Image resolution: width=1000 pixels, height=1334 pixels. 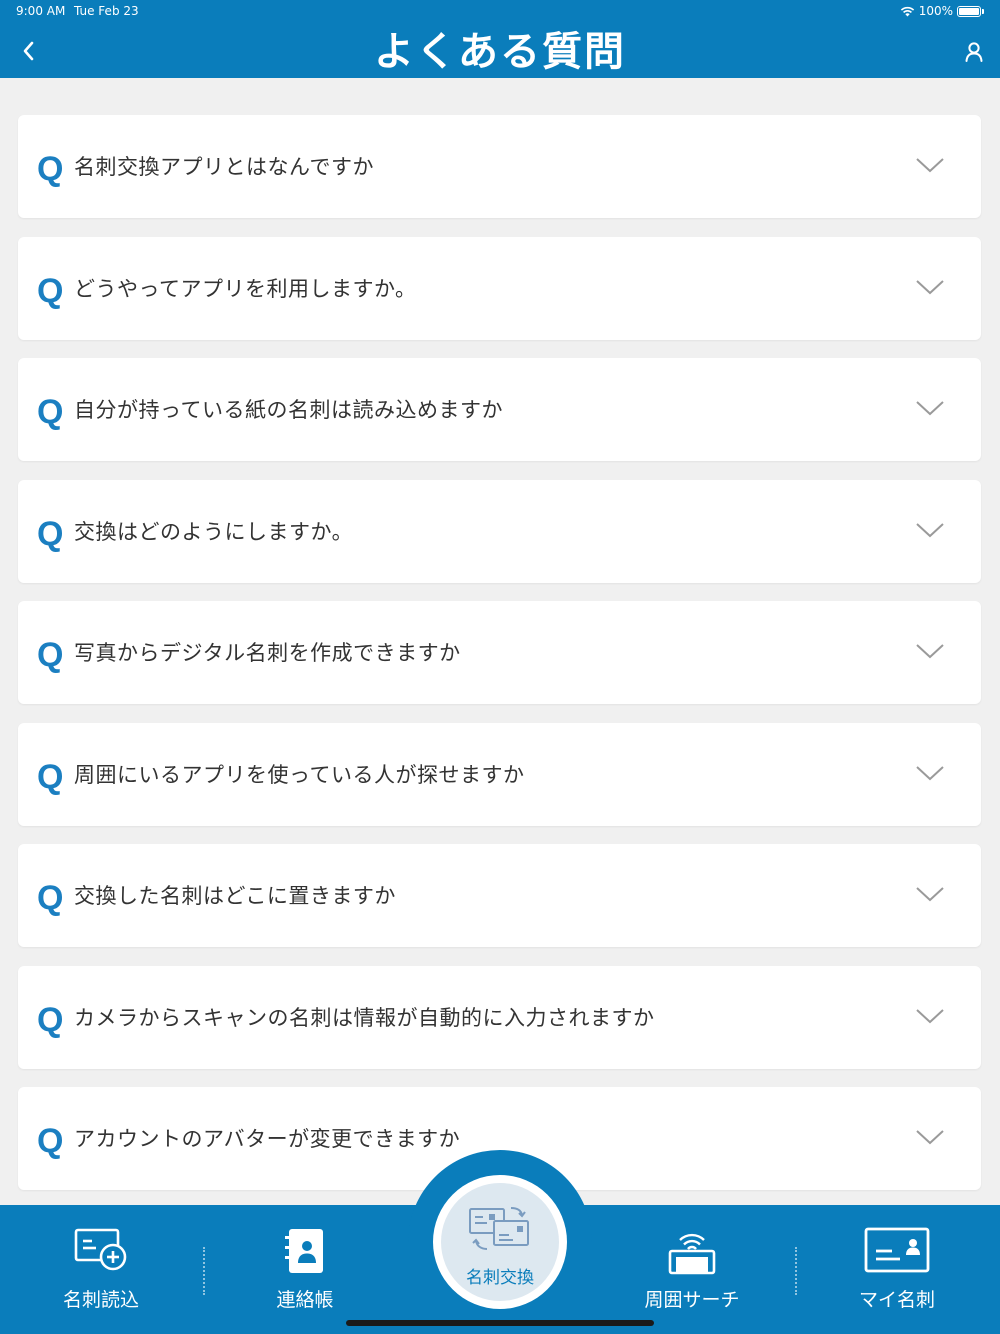 I want to click on tab-nearby-search: 周囲サーチ, so click(x=692, y=1269).